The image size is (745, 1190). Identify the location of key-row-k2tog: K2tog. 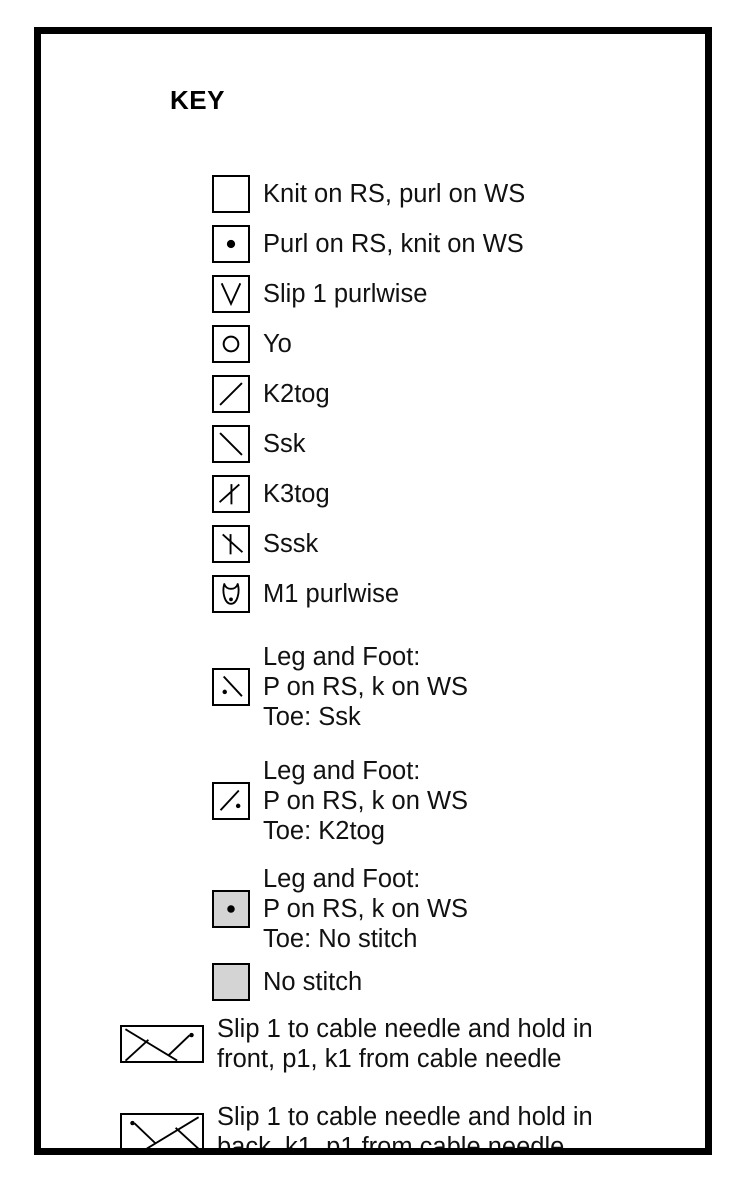
(240, 394).